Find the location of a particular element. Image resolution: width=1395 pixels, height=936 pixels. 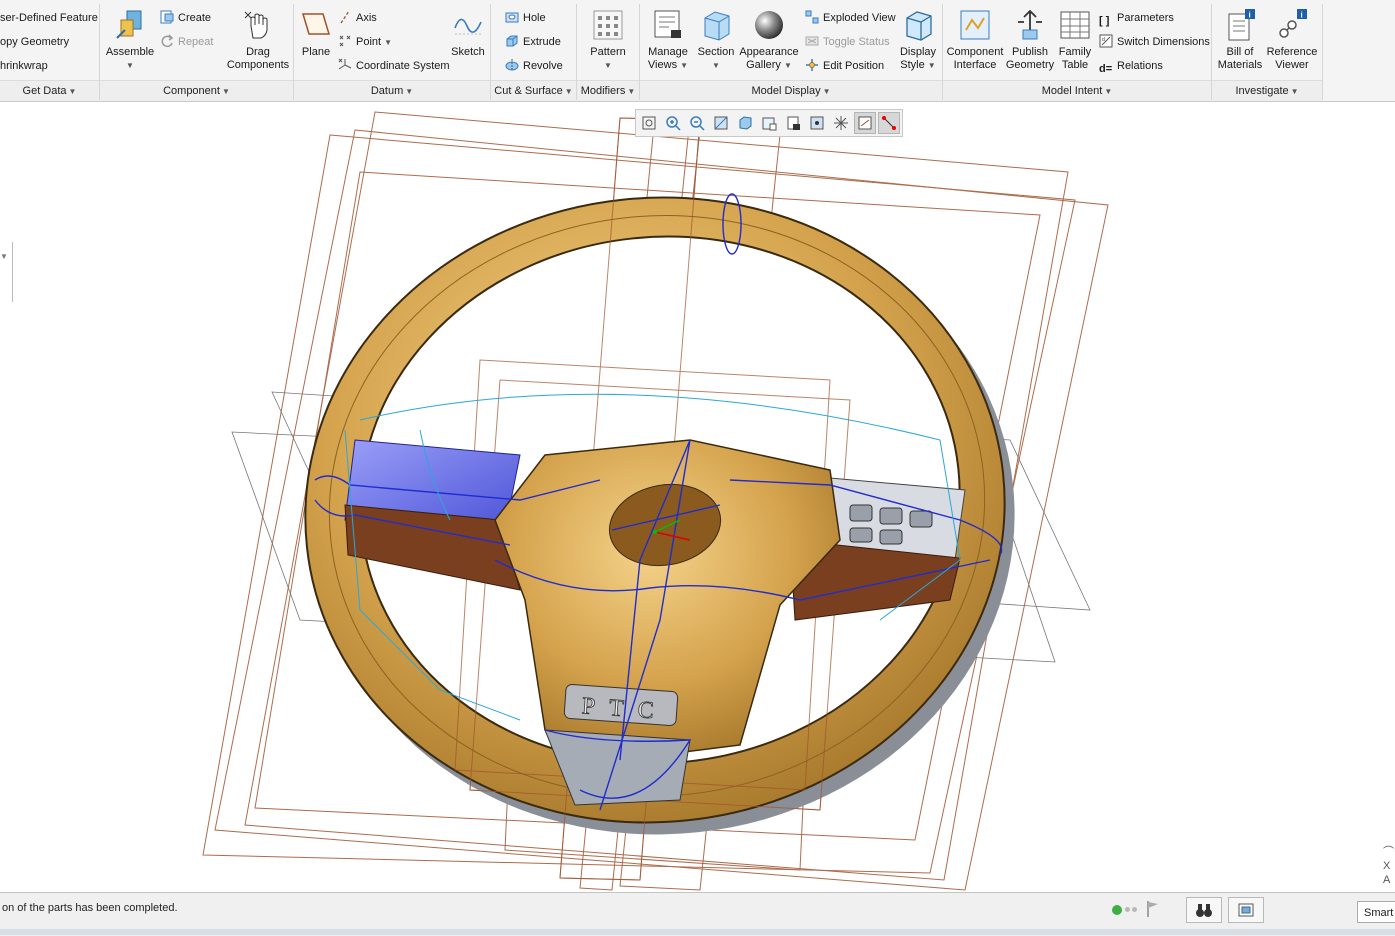

find-button is located at coordinates (1204, 910).